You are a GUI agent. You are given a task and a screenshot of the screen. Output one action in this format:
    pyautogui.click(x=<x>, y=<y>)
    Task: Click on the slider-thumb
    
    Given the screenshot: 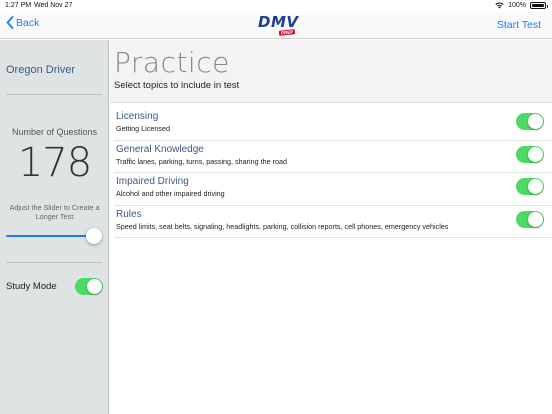 What is the action you would take?
    pyautogui.click(x=94, y=236)
    